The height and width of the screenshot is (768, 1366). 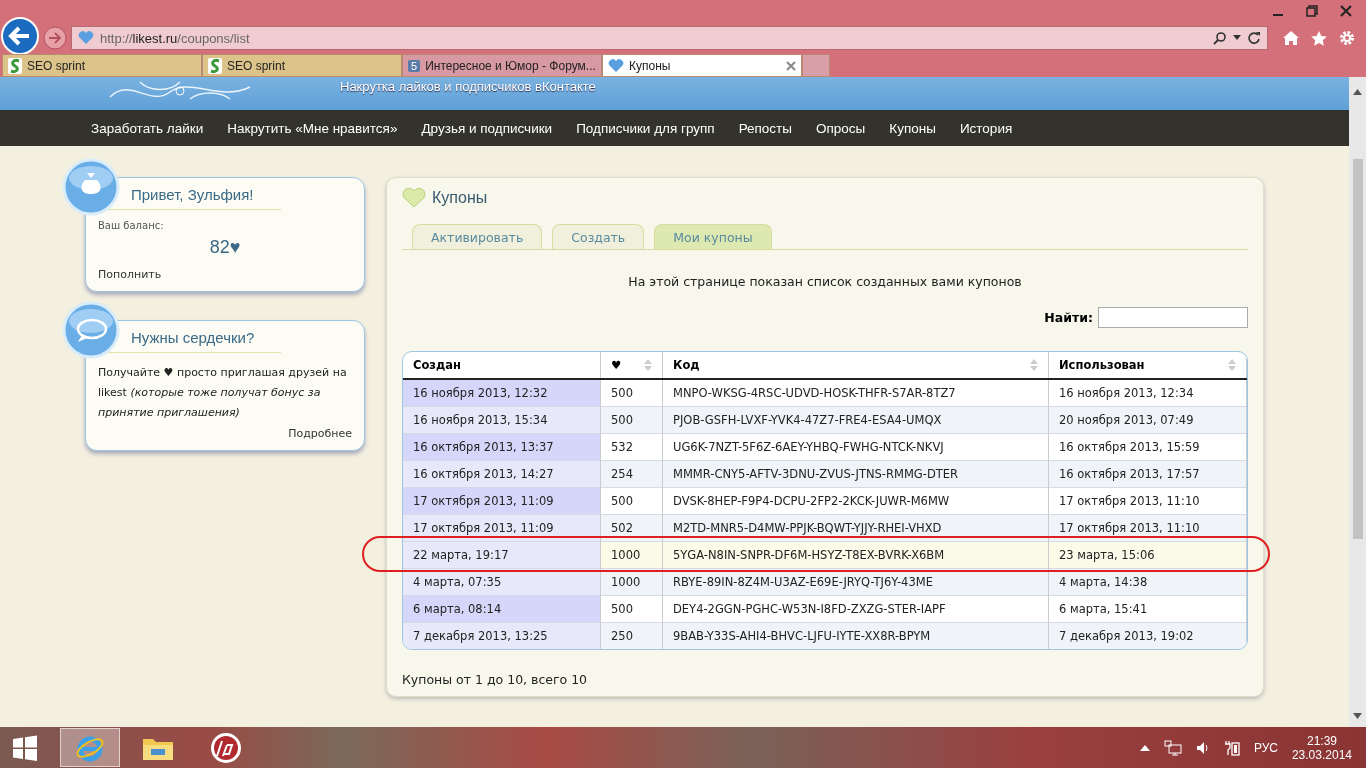 I want to click on banner-tagline: Накрутка лайков и подписчиков вКонтакте, so click(x=468, y=86).